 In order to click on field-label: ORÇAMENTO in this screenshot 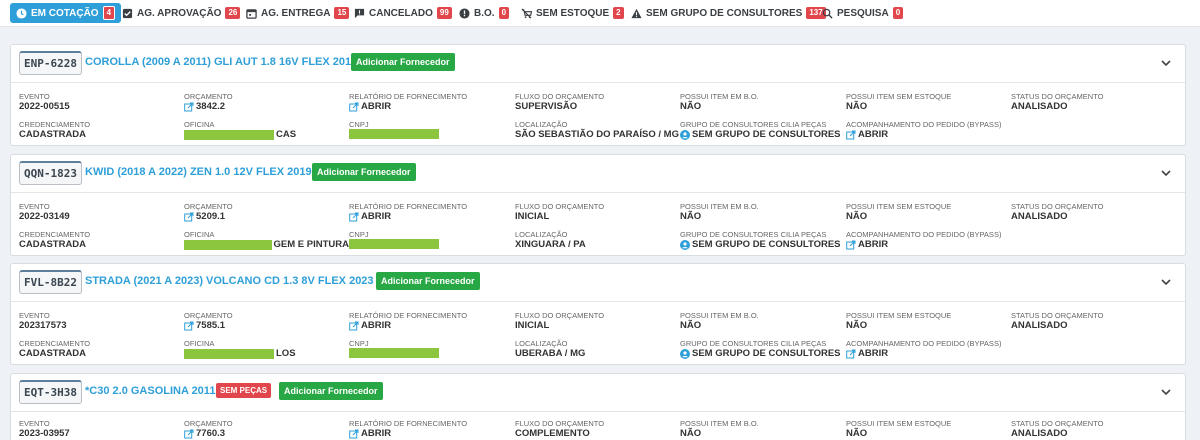, I will do `click(208, 206)`.